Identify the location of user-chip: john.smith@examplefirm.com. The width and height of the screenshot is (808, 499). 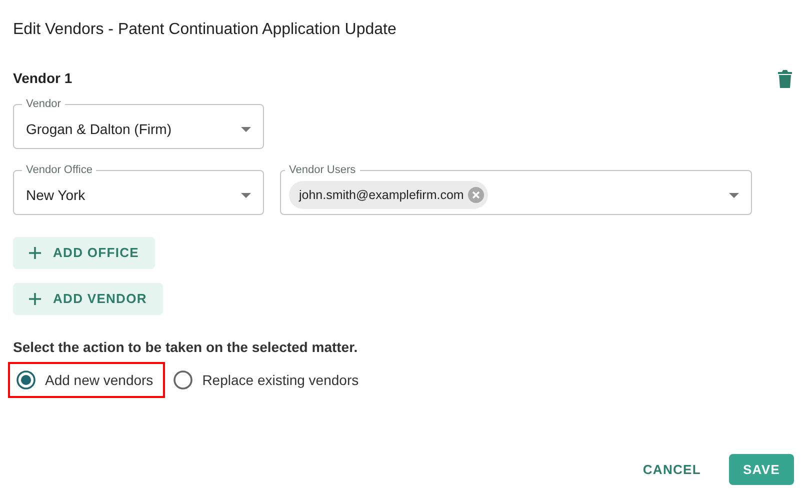
(388, 195).